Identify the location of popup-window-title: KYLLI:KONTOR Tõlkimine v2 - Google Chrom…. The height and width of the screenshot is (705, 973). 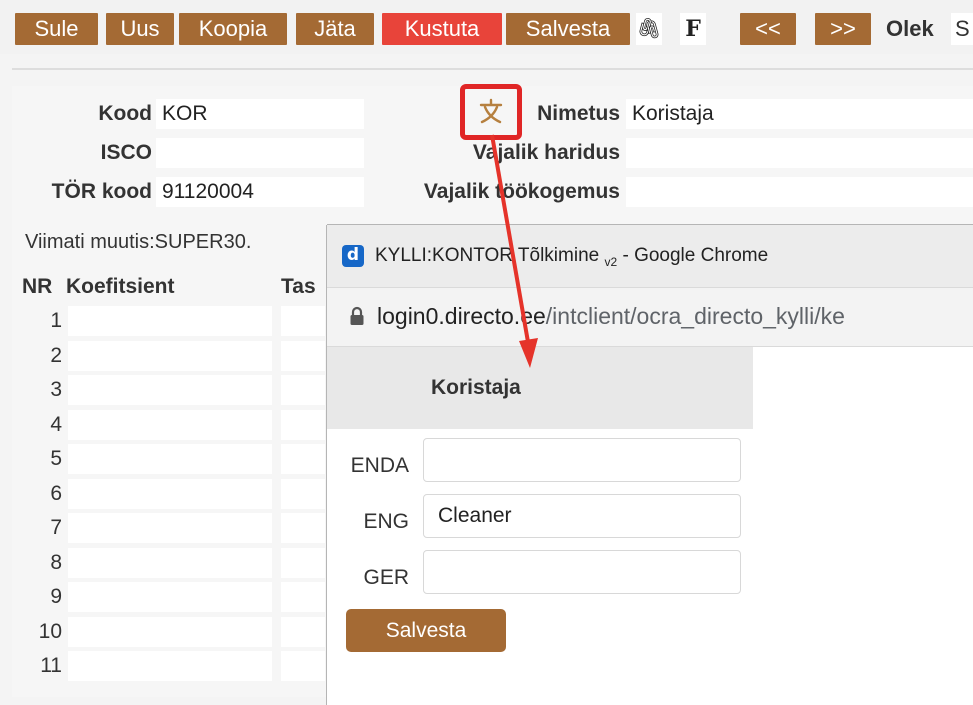
(572, 257).